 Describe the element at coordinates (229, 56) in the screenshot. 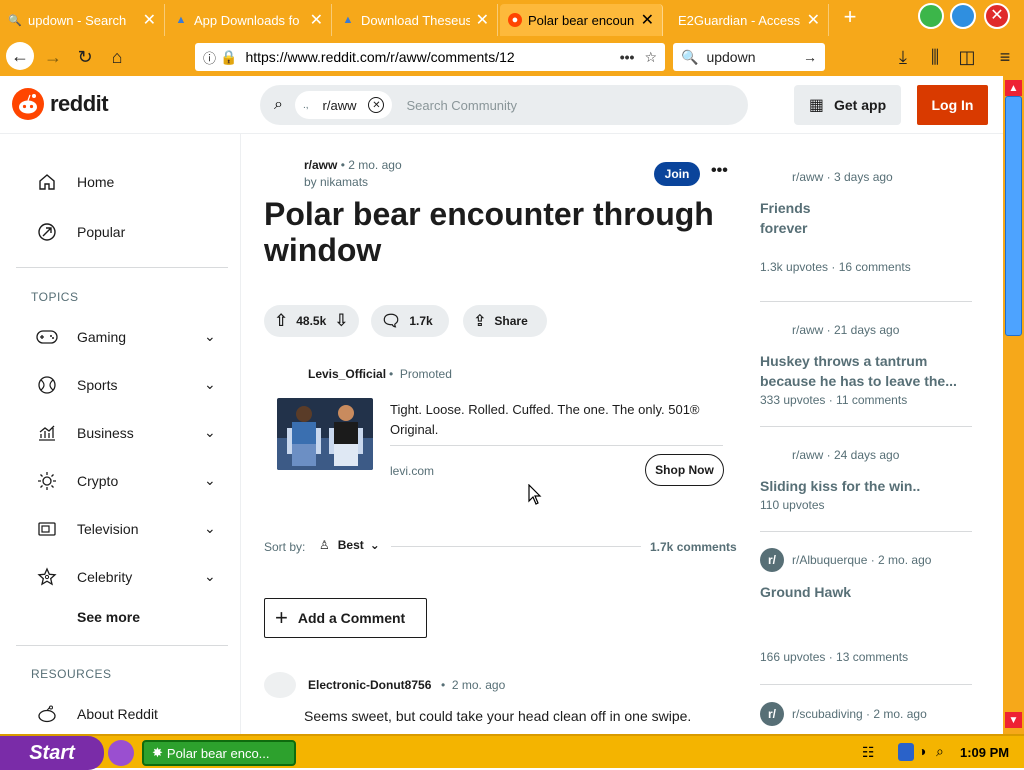

I see `lock-icon: 🔒` at that location.